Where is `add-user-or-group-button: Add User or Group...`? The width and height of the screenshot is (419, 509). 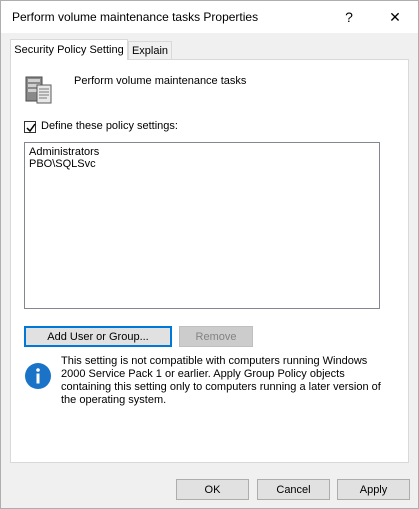
add-user-or-group-button: Add User or Group... is located at coordinates (98, 336).